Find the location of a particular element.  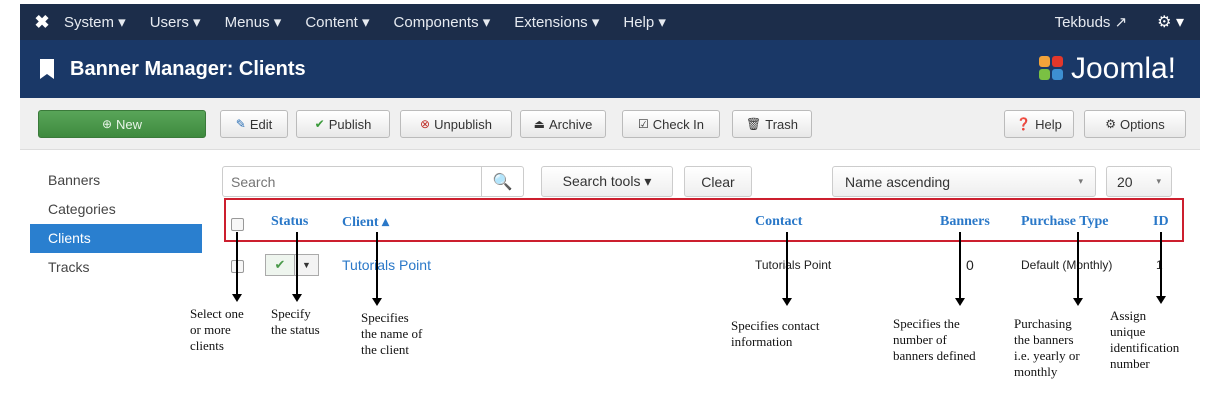

unpublish-button: ⊗ Unpublish is located at coordinates (456, 124).